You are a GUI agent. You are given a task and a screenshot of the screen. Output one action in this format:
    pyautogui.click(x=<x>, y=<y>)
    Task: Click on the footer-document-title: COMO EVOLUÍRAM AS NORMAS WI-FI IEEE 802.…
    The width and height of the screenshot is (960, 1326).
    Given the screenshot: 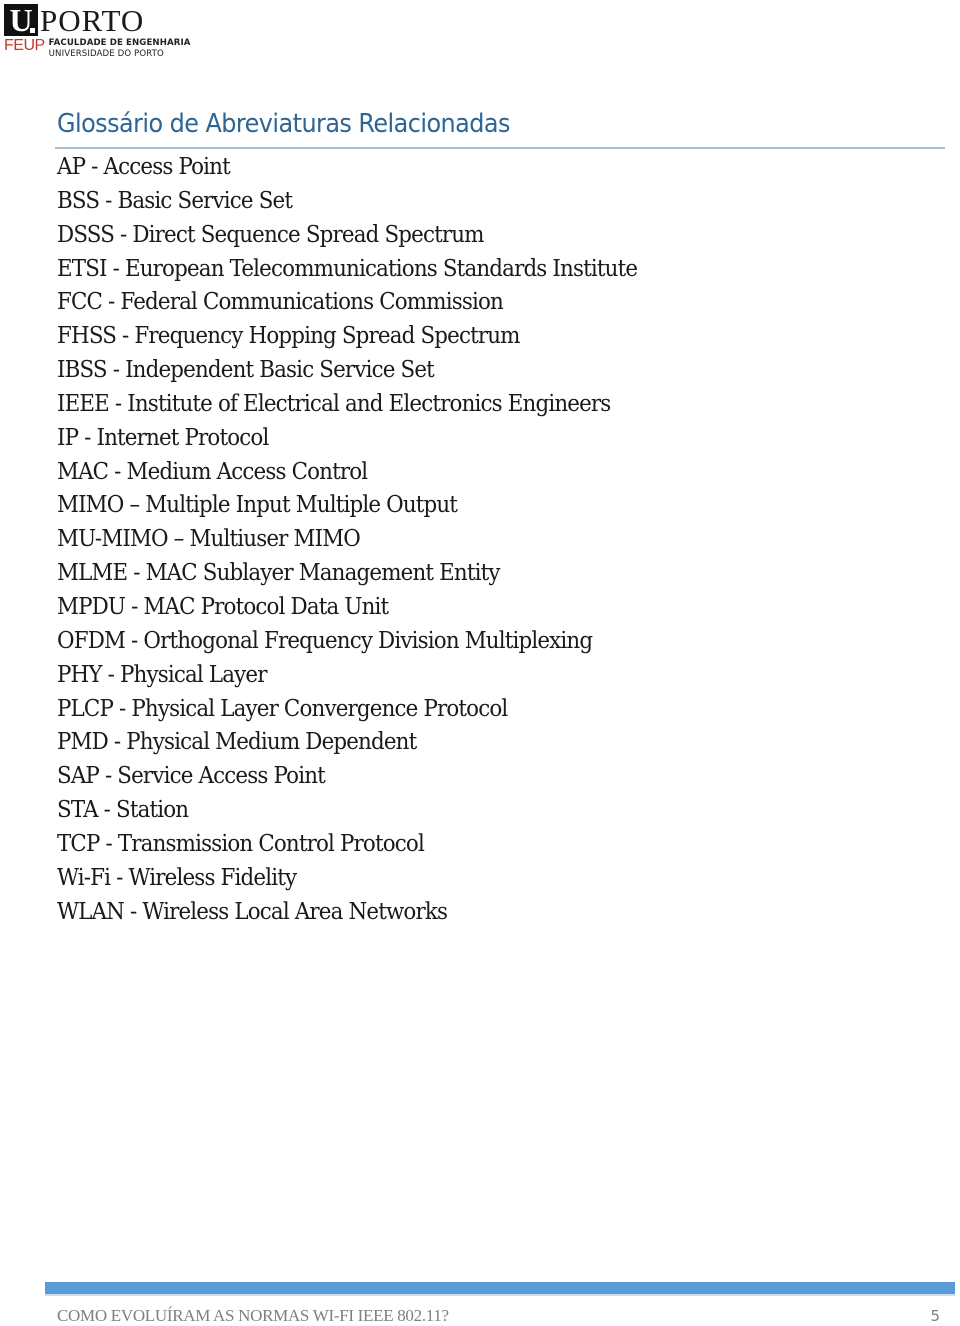 What is the action you would take?
    pyautogui.click(x=253, y=1315)
    